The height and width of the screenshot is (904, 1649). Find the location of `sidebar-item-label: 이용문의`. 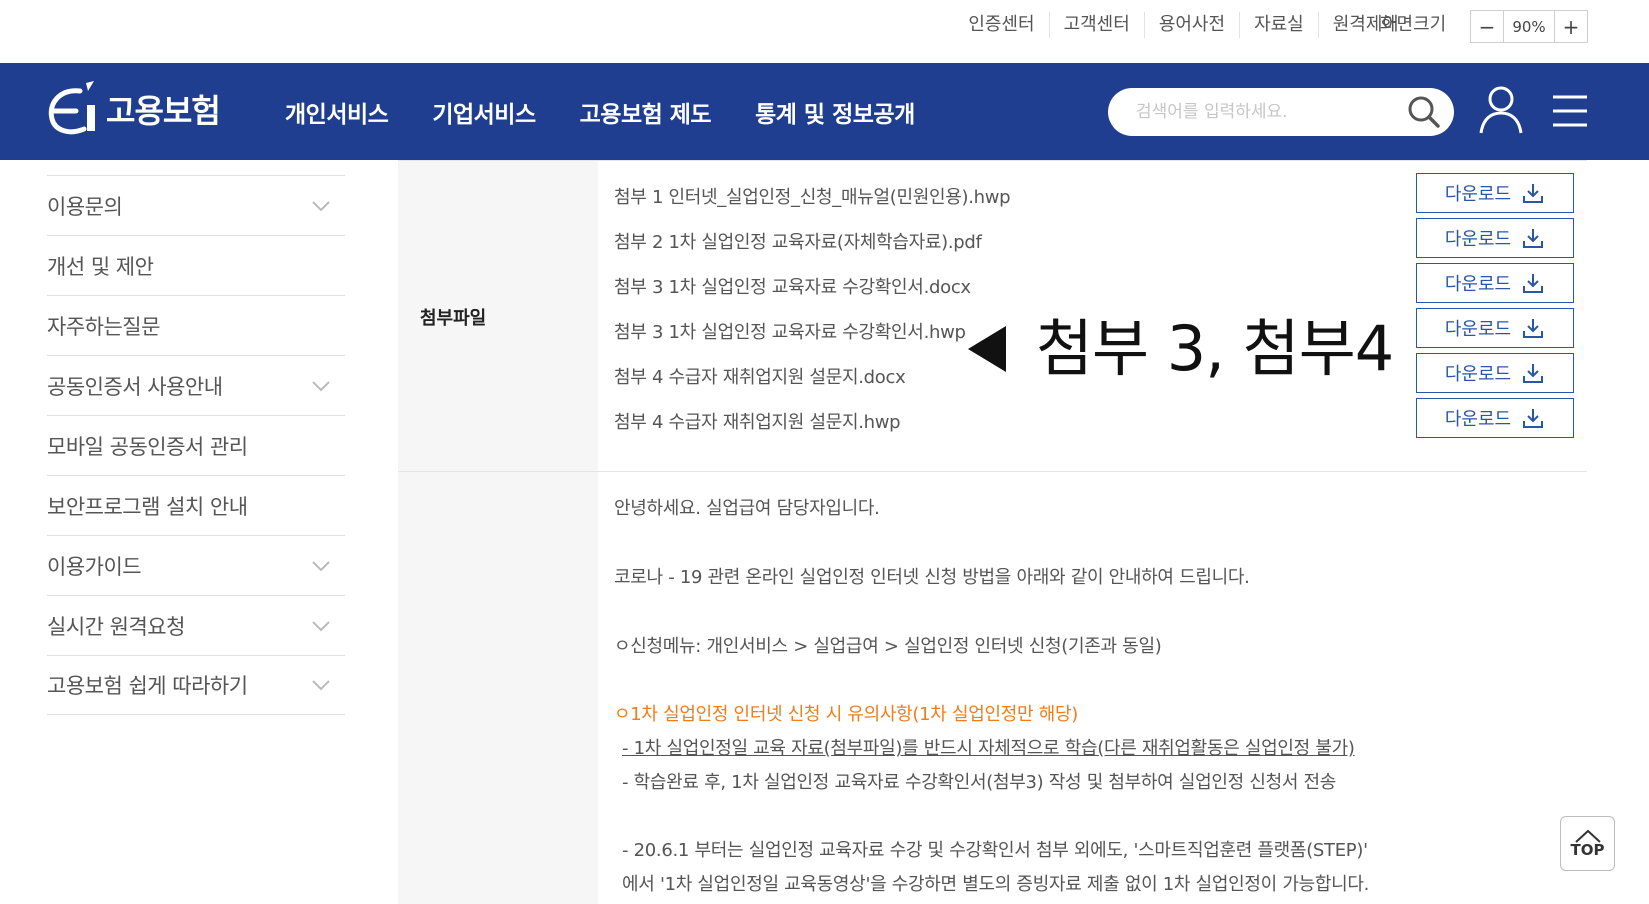

sidebar-item-label: 이용문의 is located at coordinates (85, 206).